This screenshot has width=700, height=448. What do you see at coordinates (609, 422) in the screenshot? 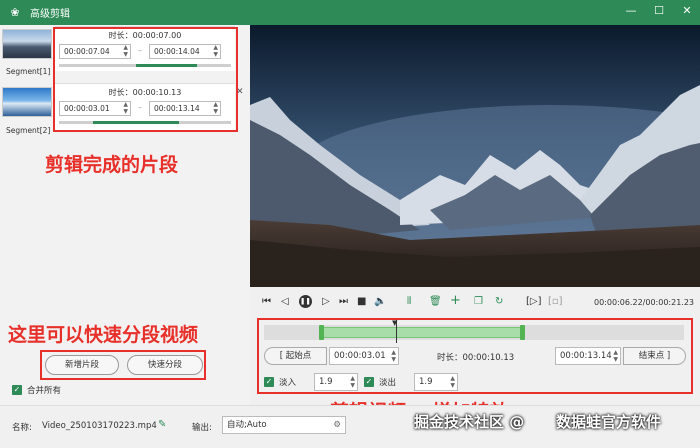
I see `watermark-text-right: 数据蛙官方软件` at bounding box center [609, 422].